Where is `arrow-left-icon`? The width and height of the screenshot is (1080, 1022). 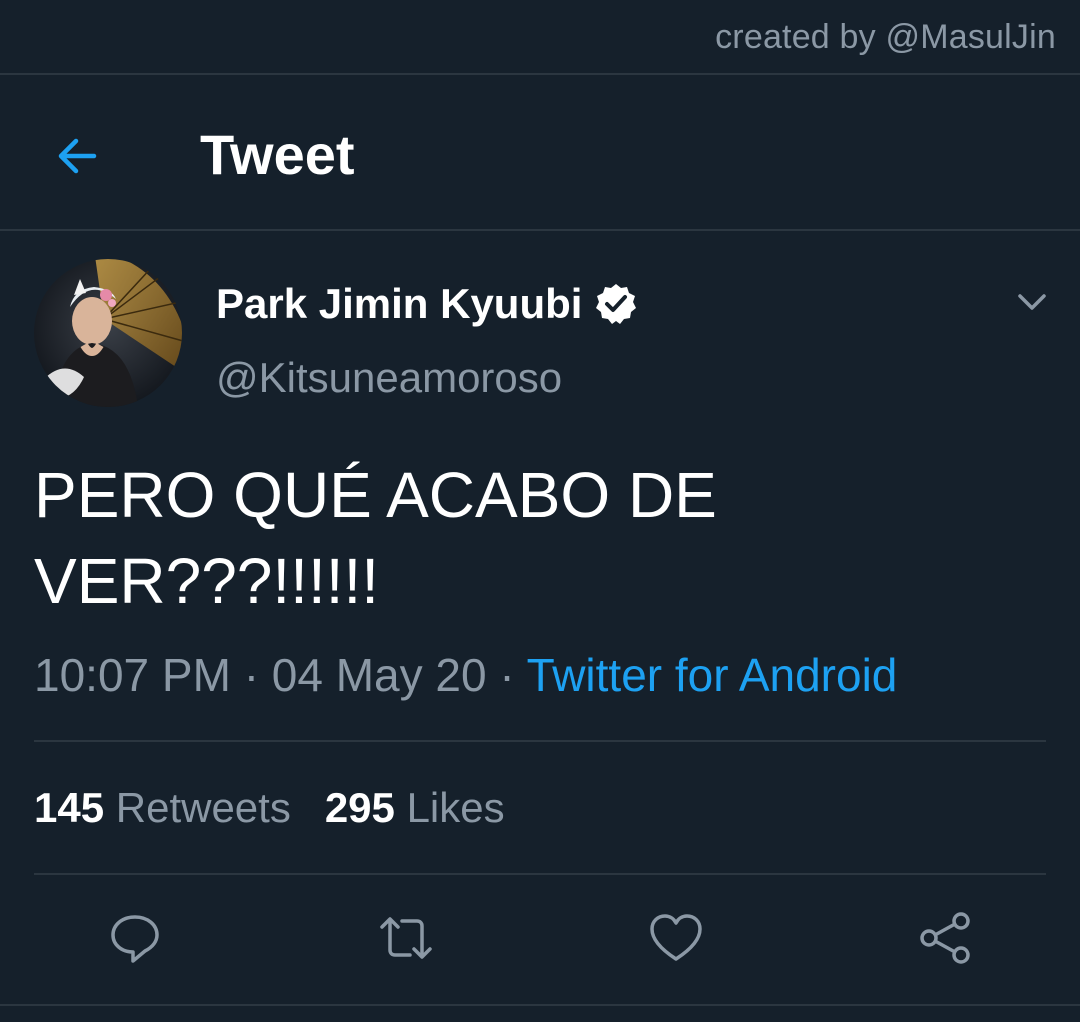 arrow-left-icon is located at coordinates (77, 156).